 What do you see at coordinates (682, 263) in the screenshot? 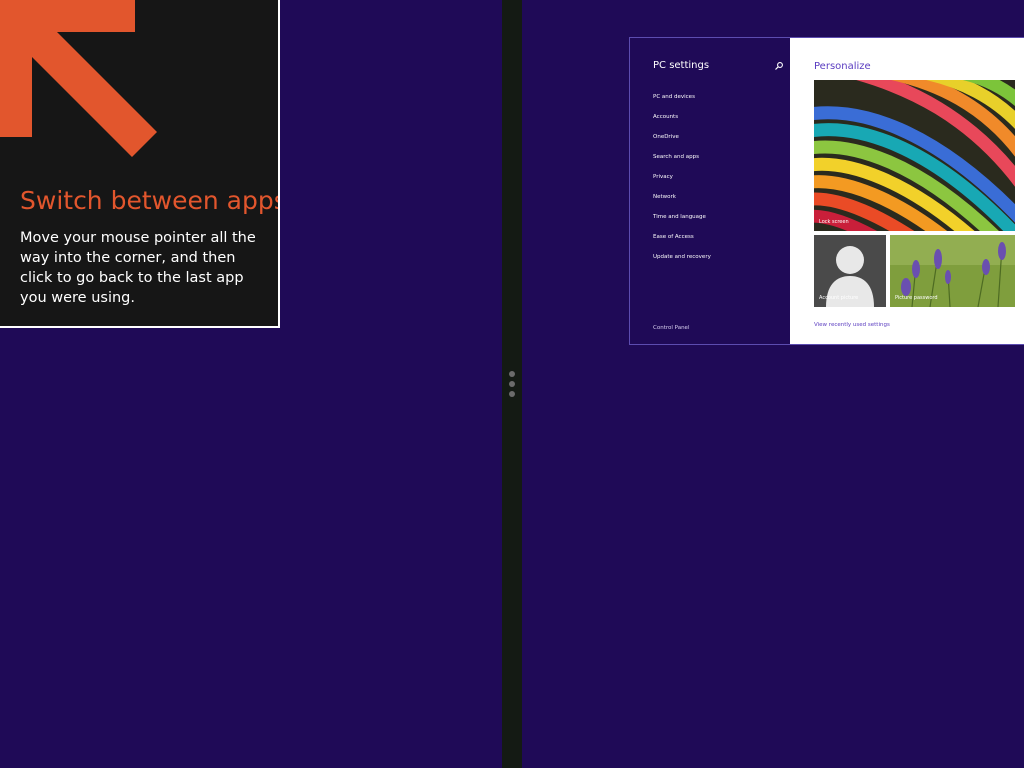
I see `nav-item-update-and-recovery: Update and recovery` at bounding box center [682, 263].